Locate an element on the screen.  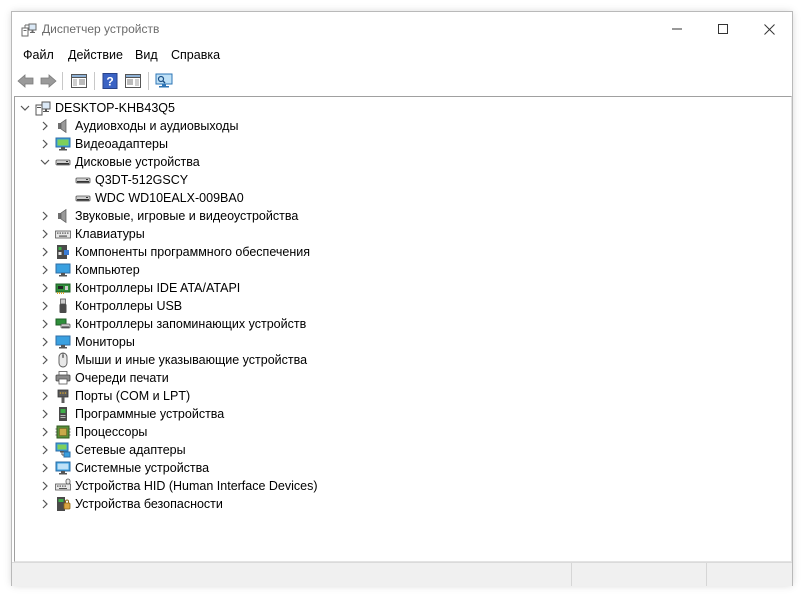
help-button: ? is located at coordinates (110, 81).